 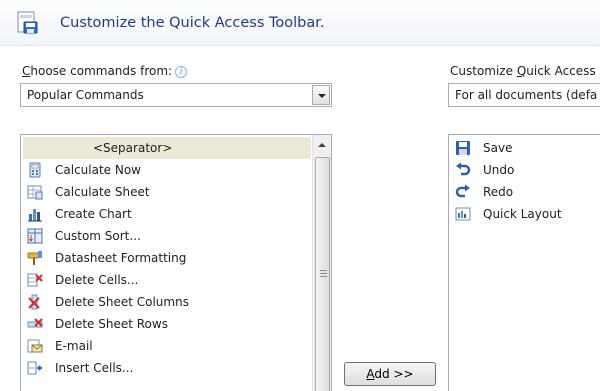 I want to click on delete-cells-icon, so click(x=35, y=280).